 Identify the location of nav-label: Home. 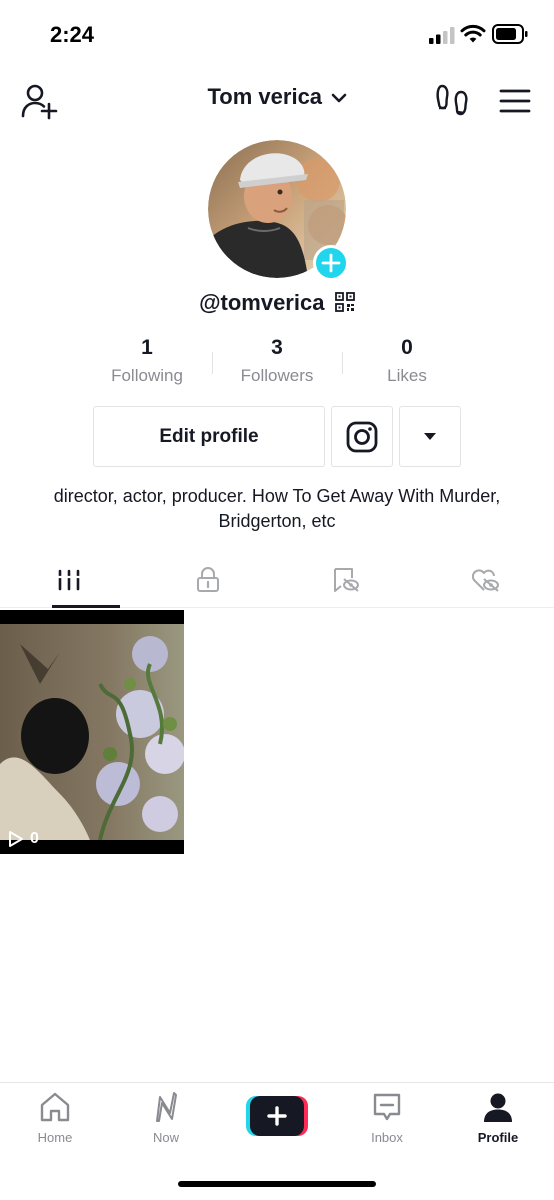
(55, 1137).